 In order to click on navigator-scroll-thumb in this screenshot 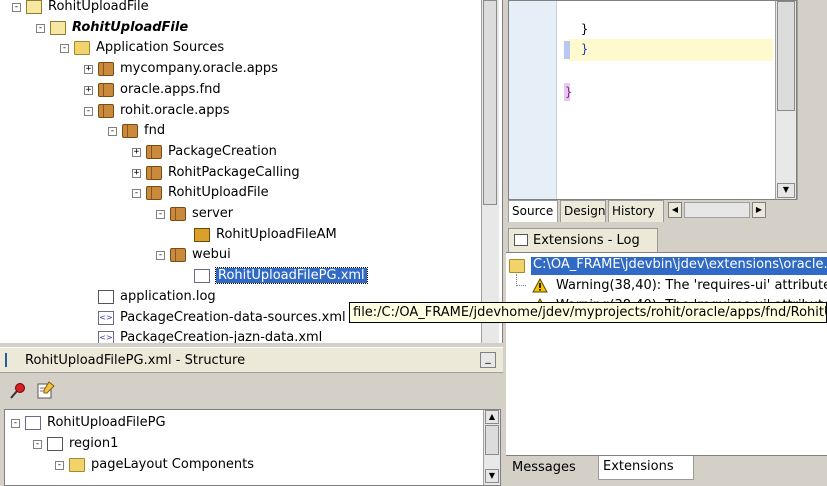, I will do `click(490, 102)`.